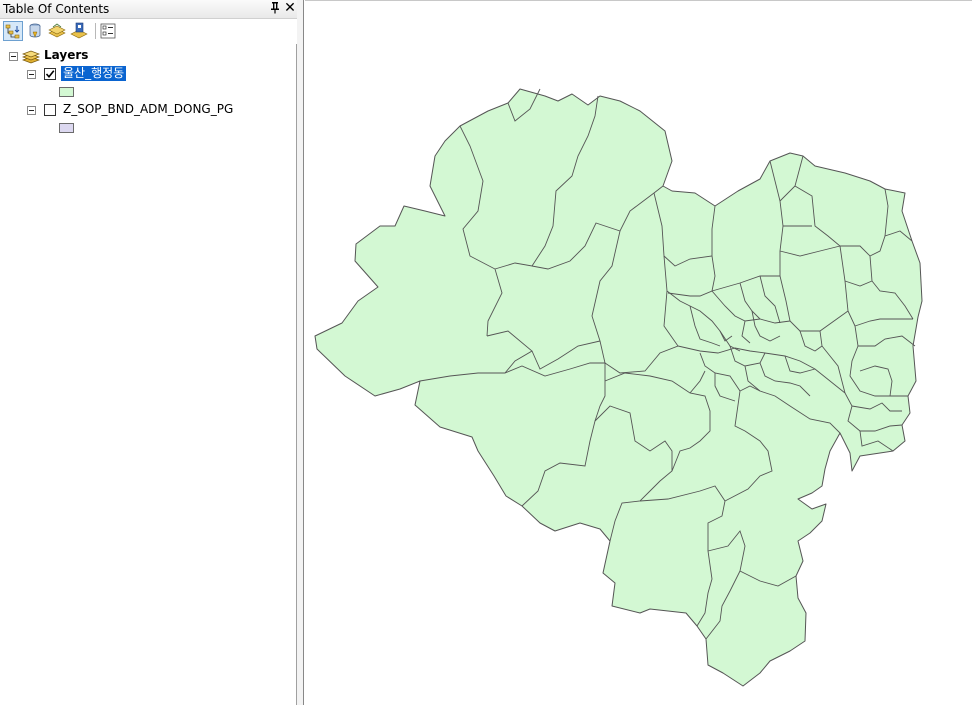 The width and height of the screenshot is (972, 706). Describe the element at coordinates (35, 31) in the screenshot. I see `list-by-source-icon` at that location.